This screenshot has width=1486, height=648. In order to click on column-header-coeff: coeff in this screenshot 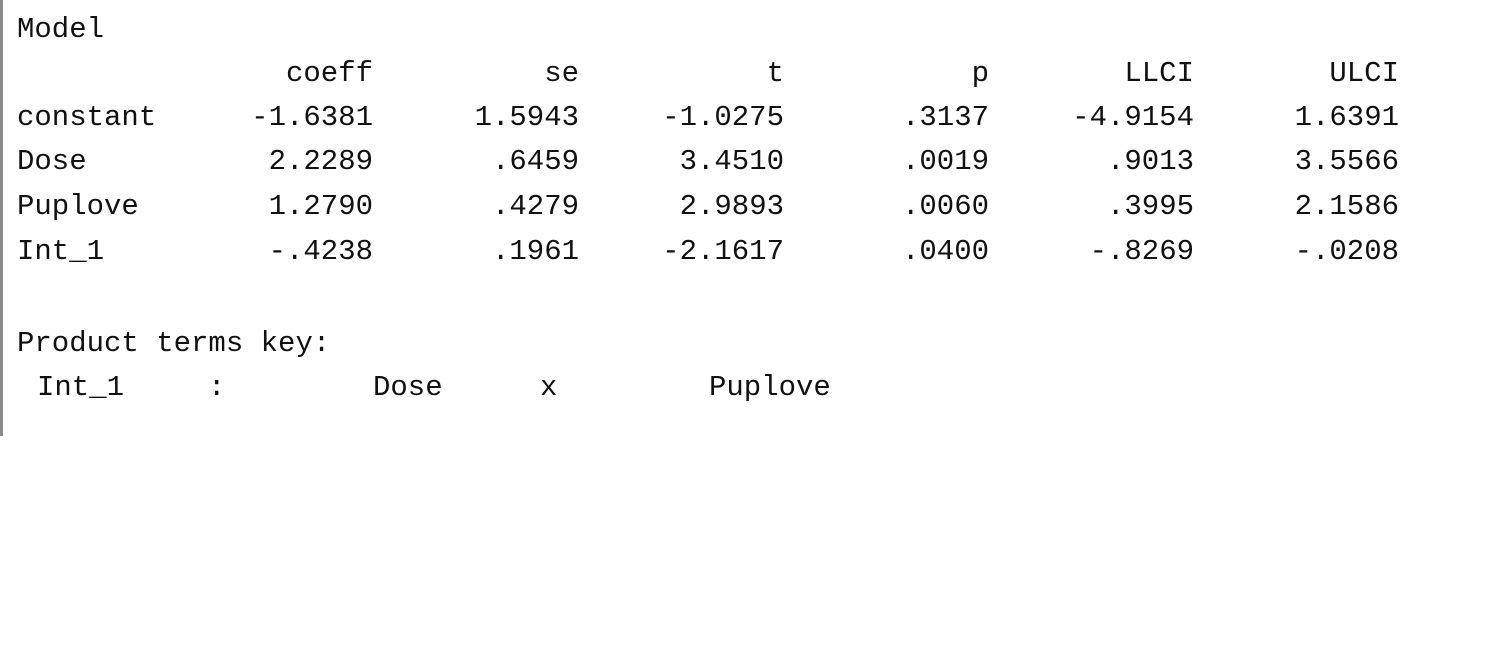, I will do `click(329, 73)`.